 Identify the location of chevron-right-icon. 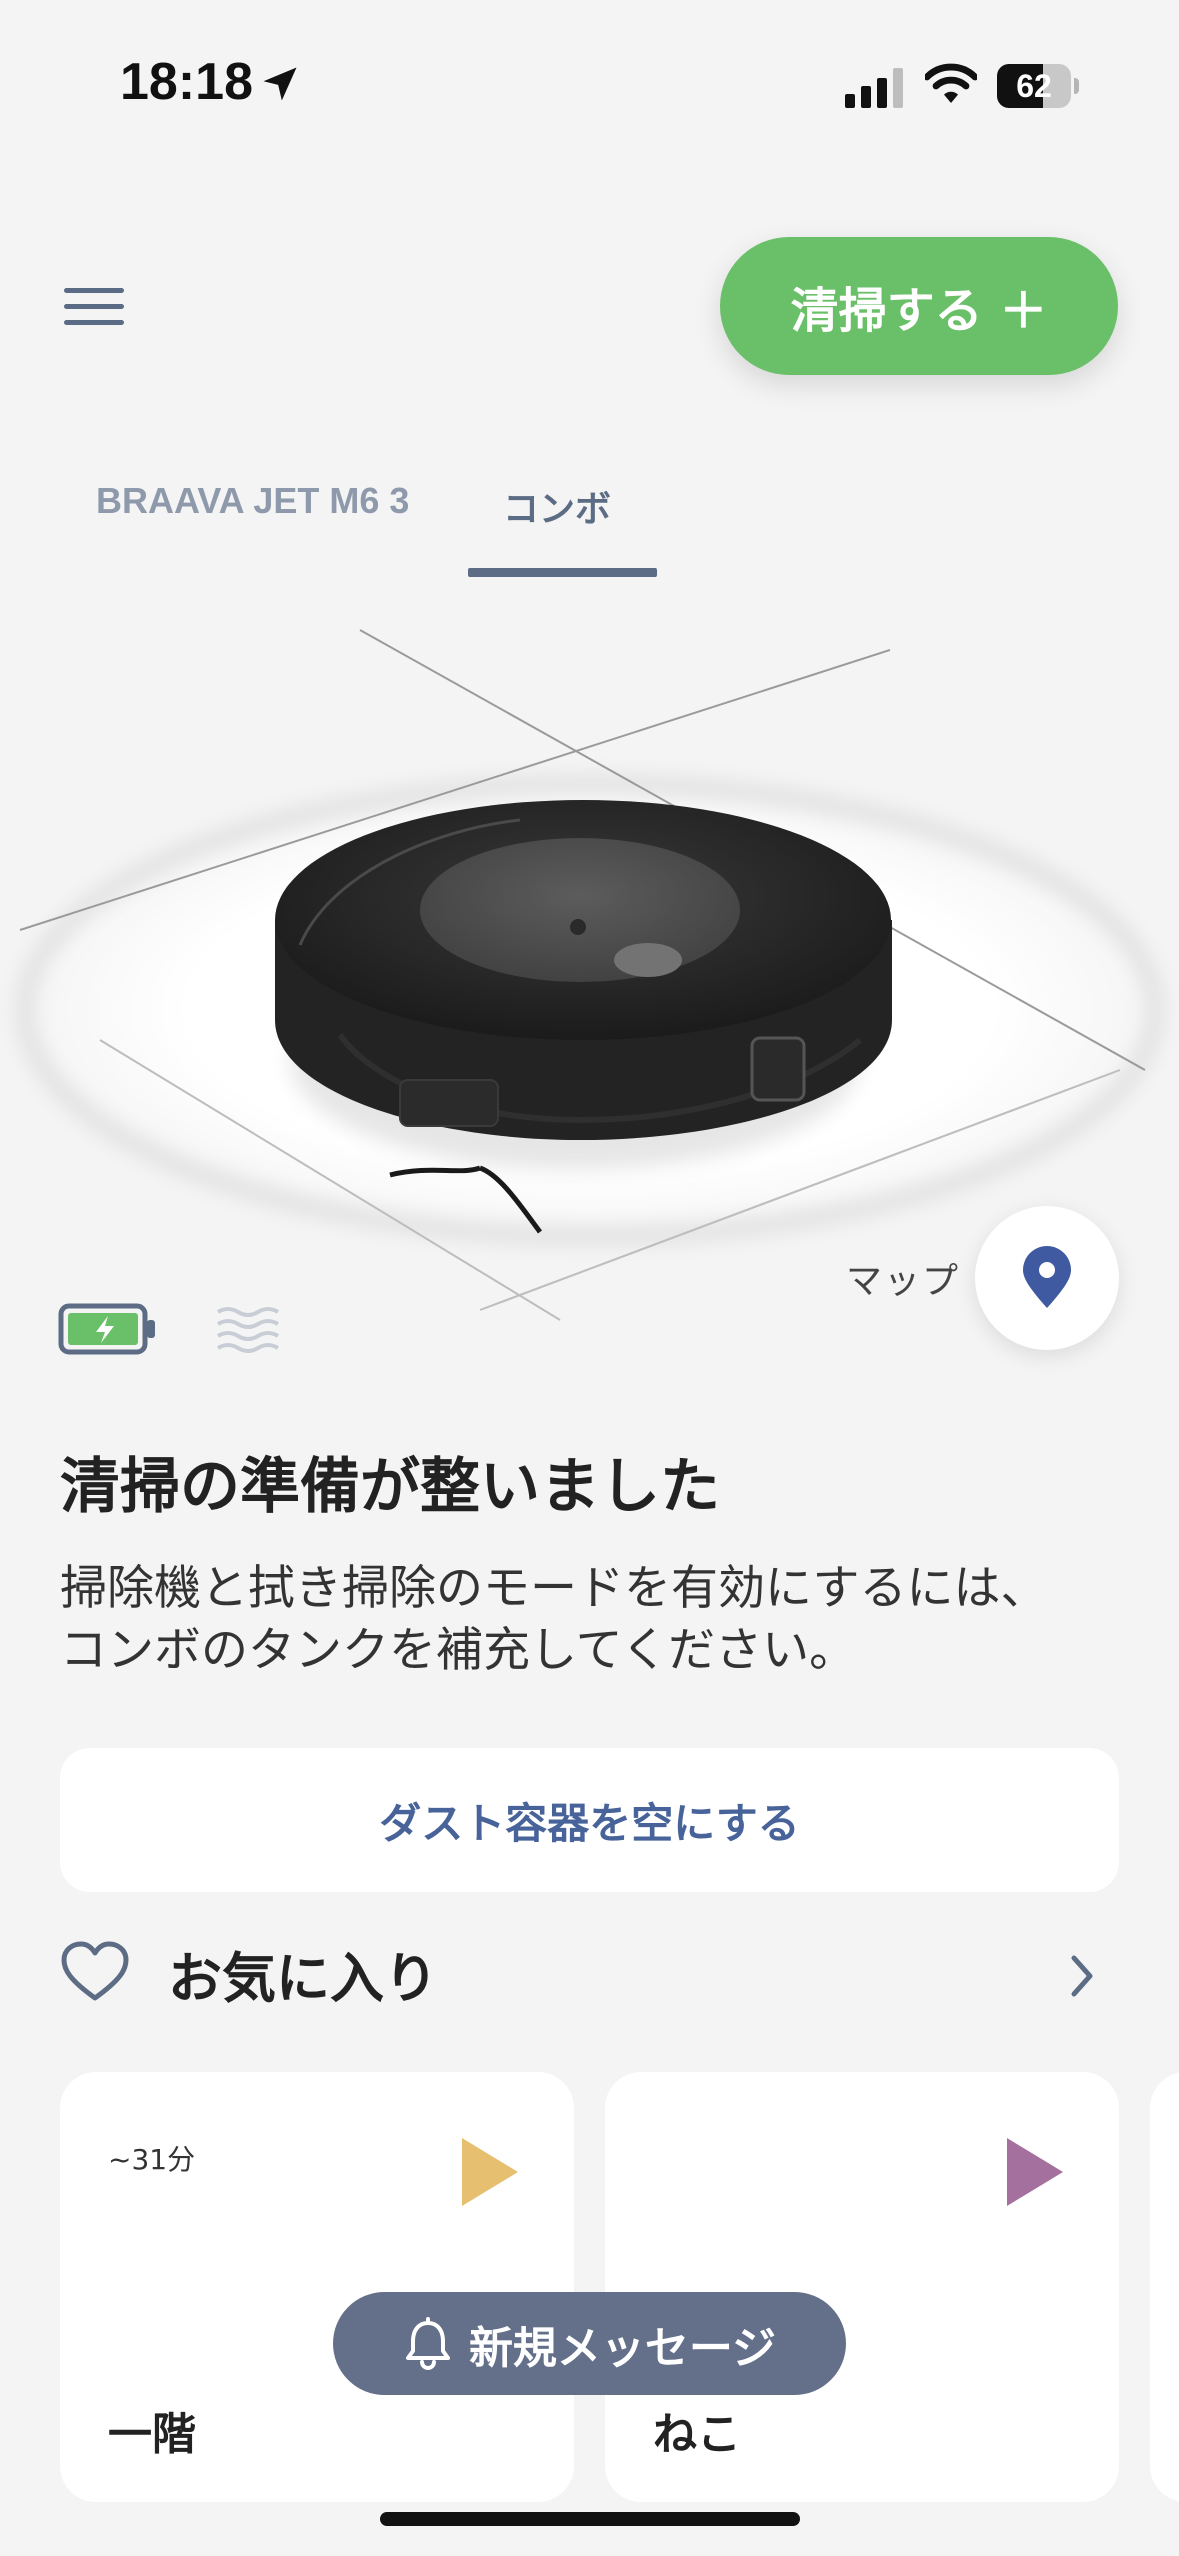
(1082, 1976).